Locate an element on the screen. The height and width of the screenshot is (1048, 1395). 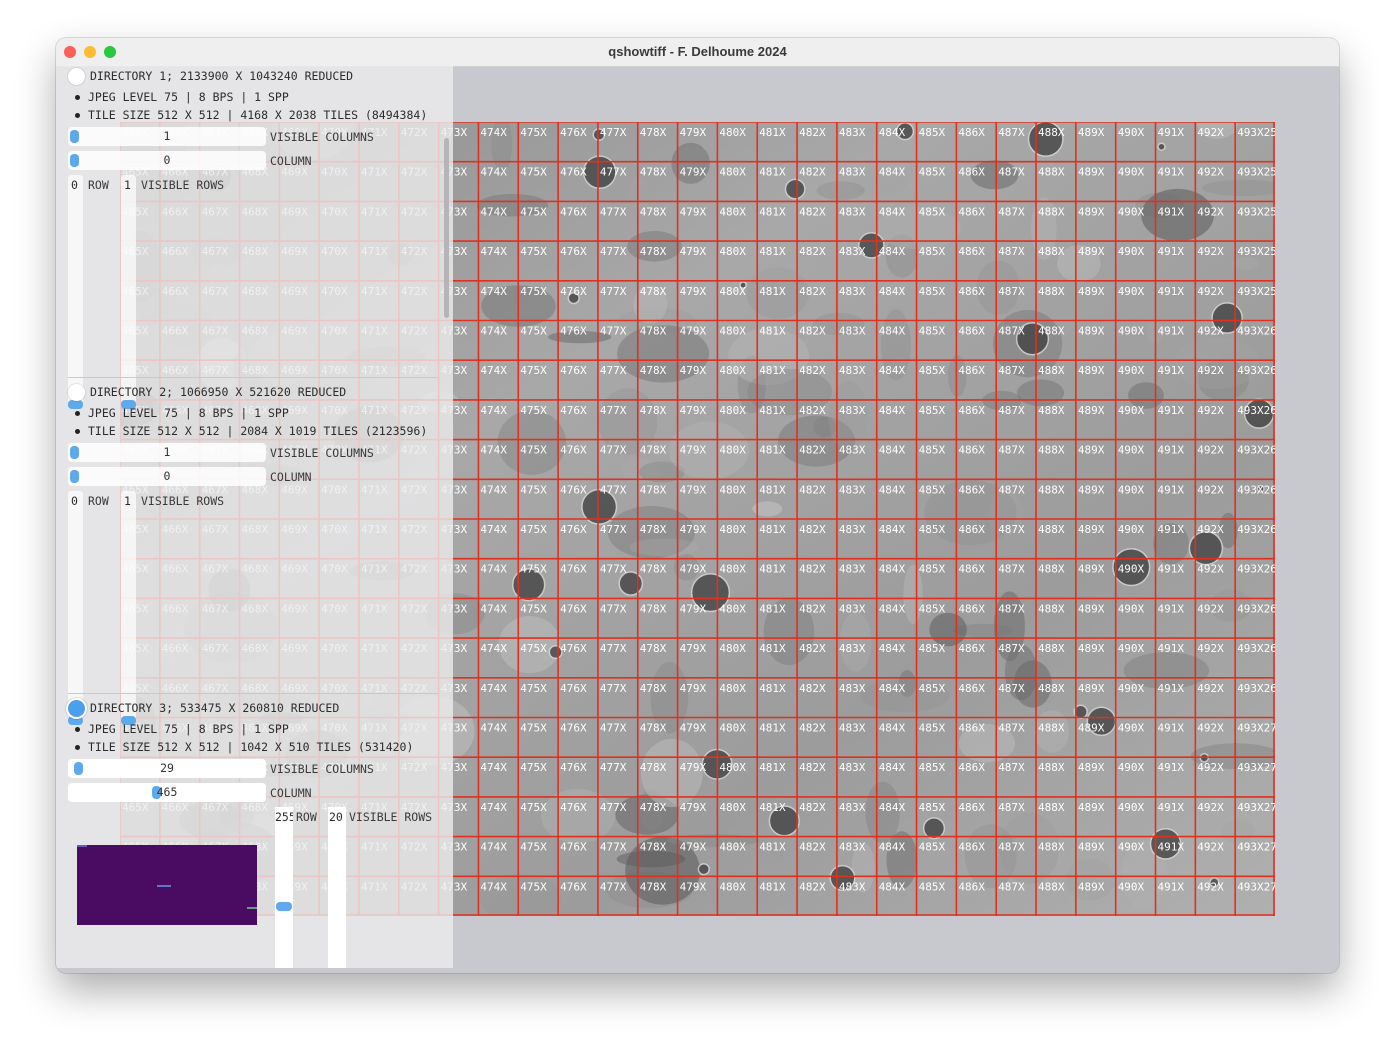
directory-1-visible-rows-slider is located at coordinates (128, 290).